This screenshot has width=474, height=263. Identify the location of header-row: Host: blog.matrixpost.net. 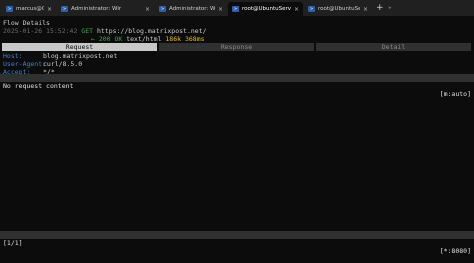
(60, 56).